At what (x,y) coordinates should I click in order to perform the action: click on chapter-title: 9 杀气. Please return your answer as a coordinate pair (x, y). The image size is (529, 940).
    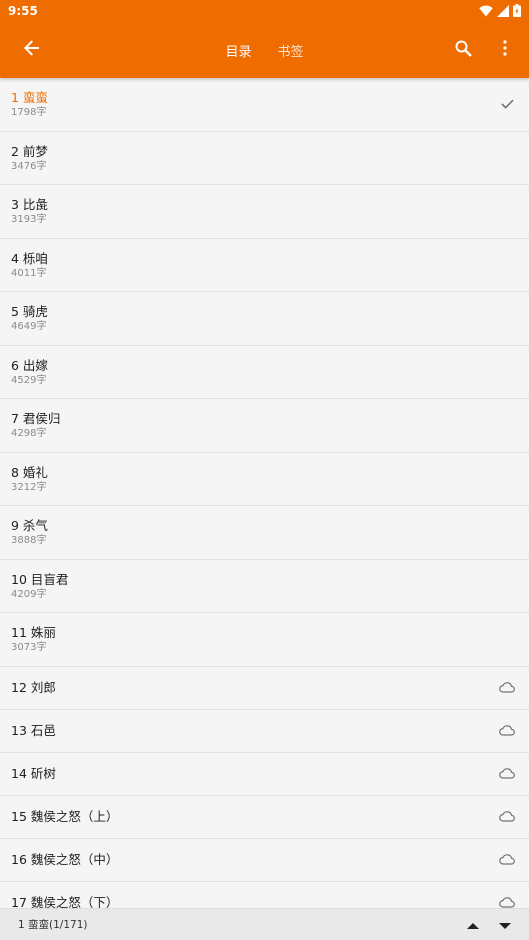
    Looking at the image, I should click on (29, 526).